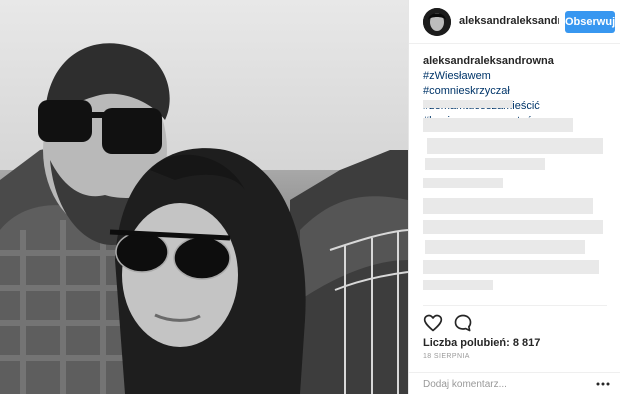  I want to click on hashtag-link: #zWiesławem, so click(457, 76).